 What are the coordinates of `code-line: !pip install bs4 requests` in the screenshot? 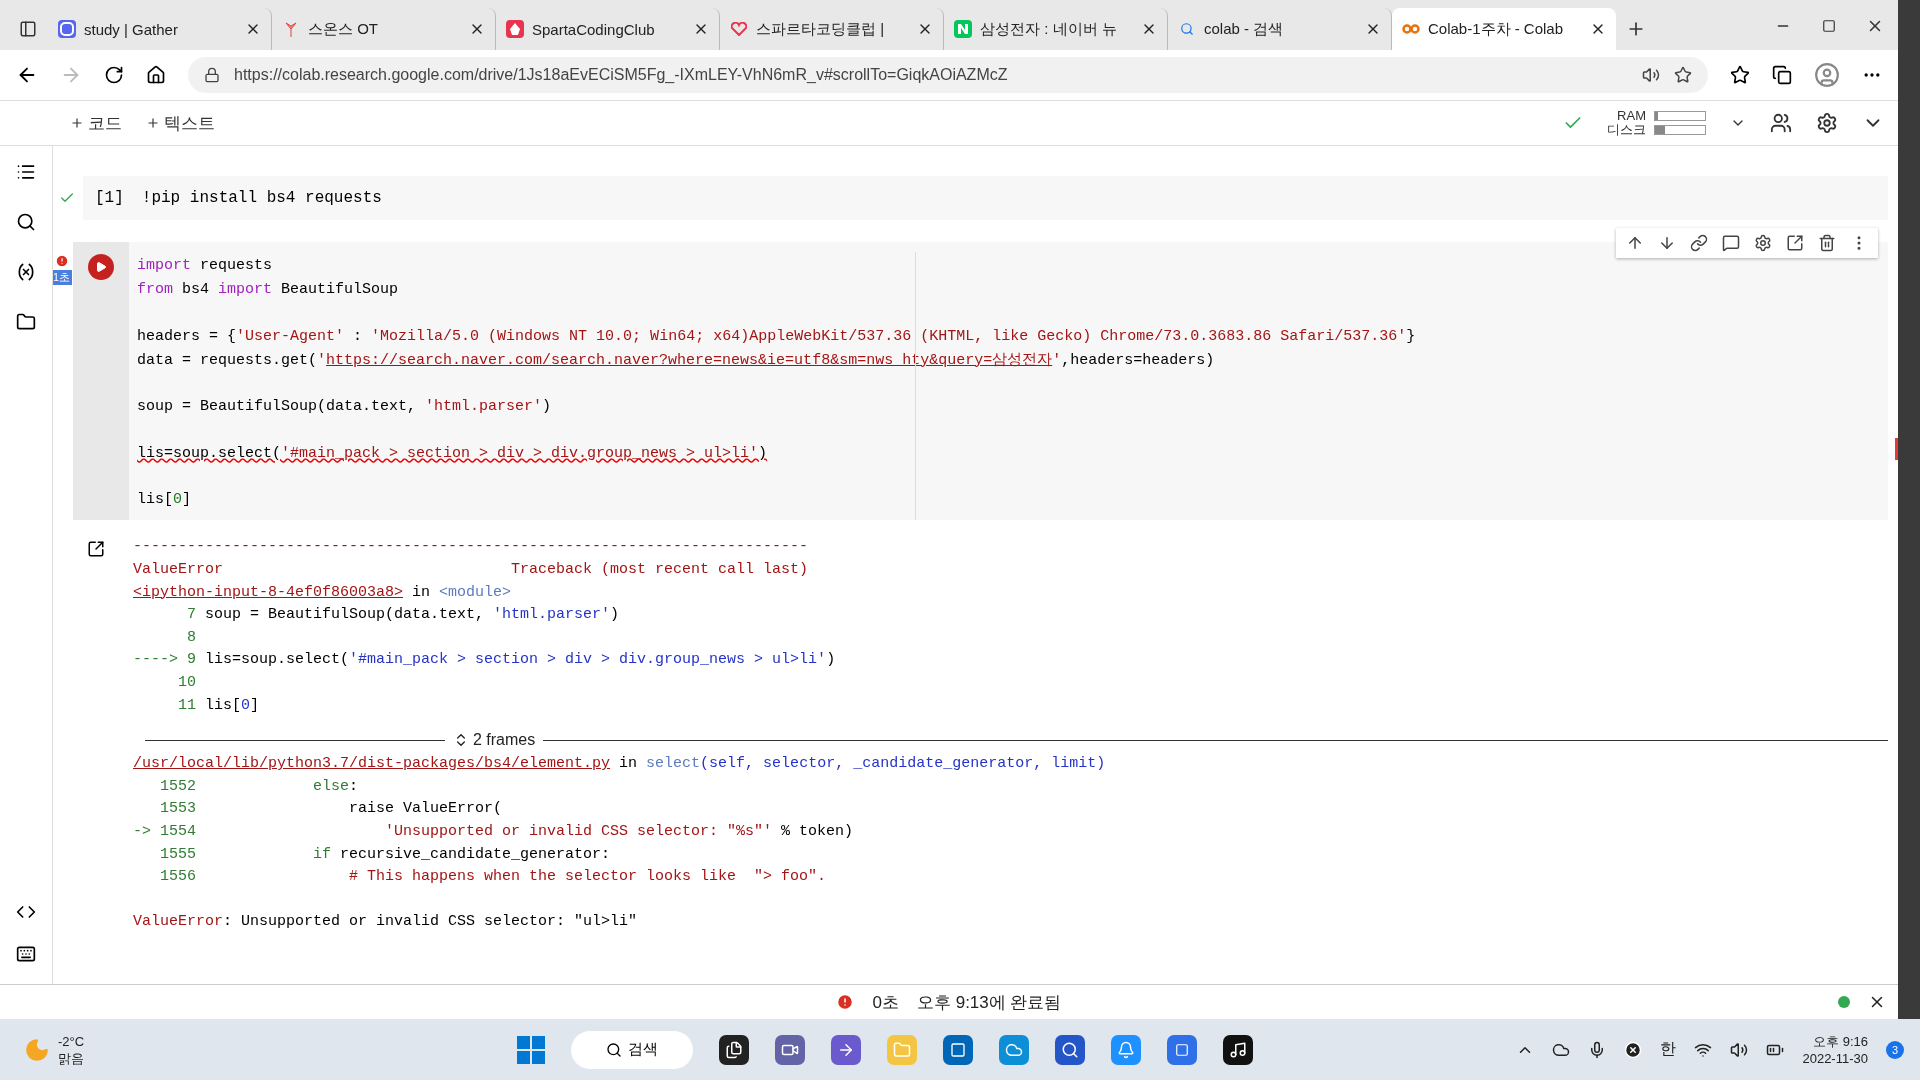 It's located at (261, 198).